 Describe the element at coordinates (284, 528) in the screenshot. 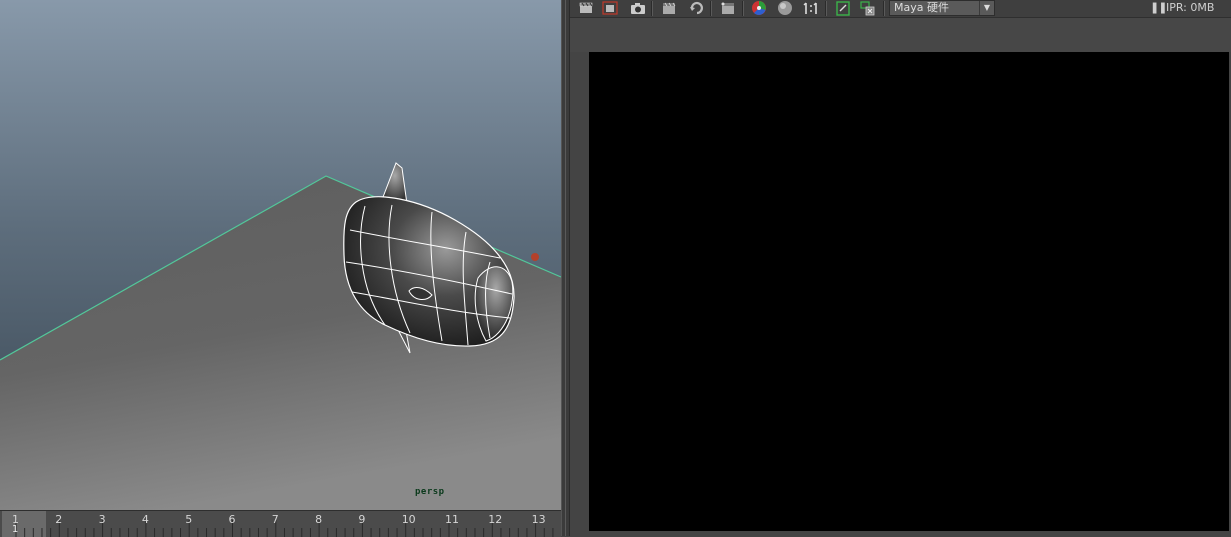

I see `time-slider-ticks` at that location.